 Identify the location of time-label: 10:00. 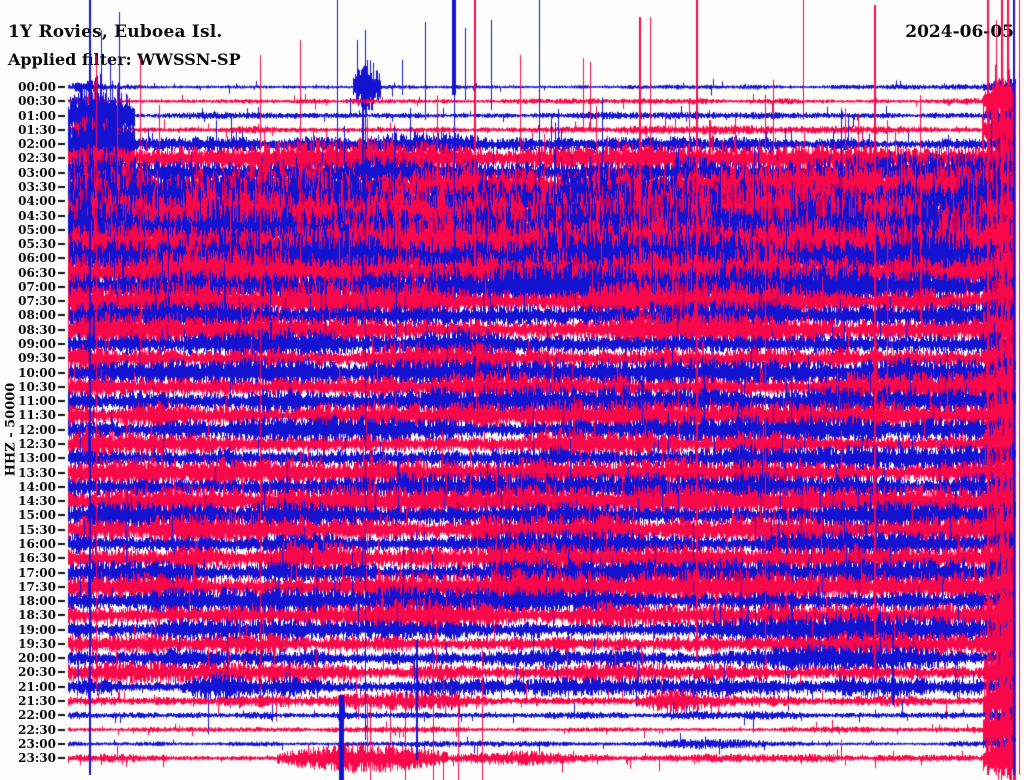
(37, 372).